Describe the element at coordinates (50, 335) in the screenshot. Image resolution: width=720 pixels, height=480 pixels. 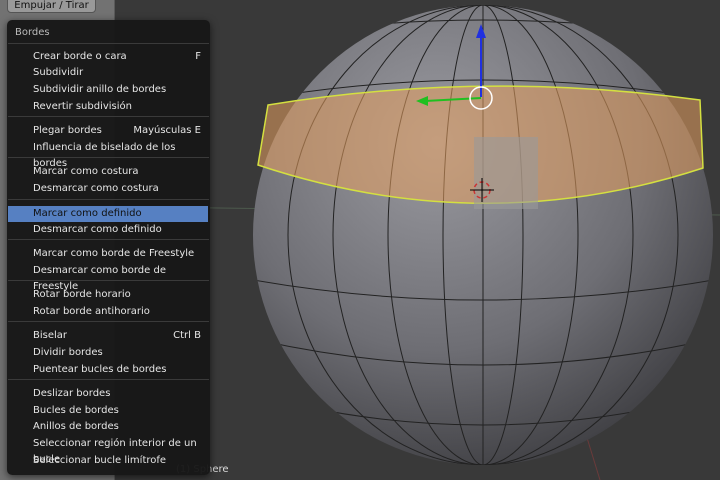
I see `menu-item-label: Biselar` at that location.